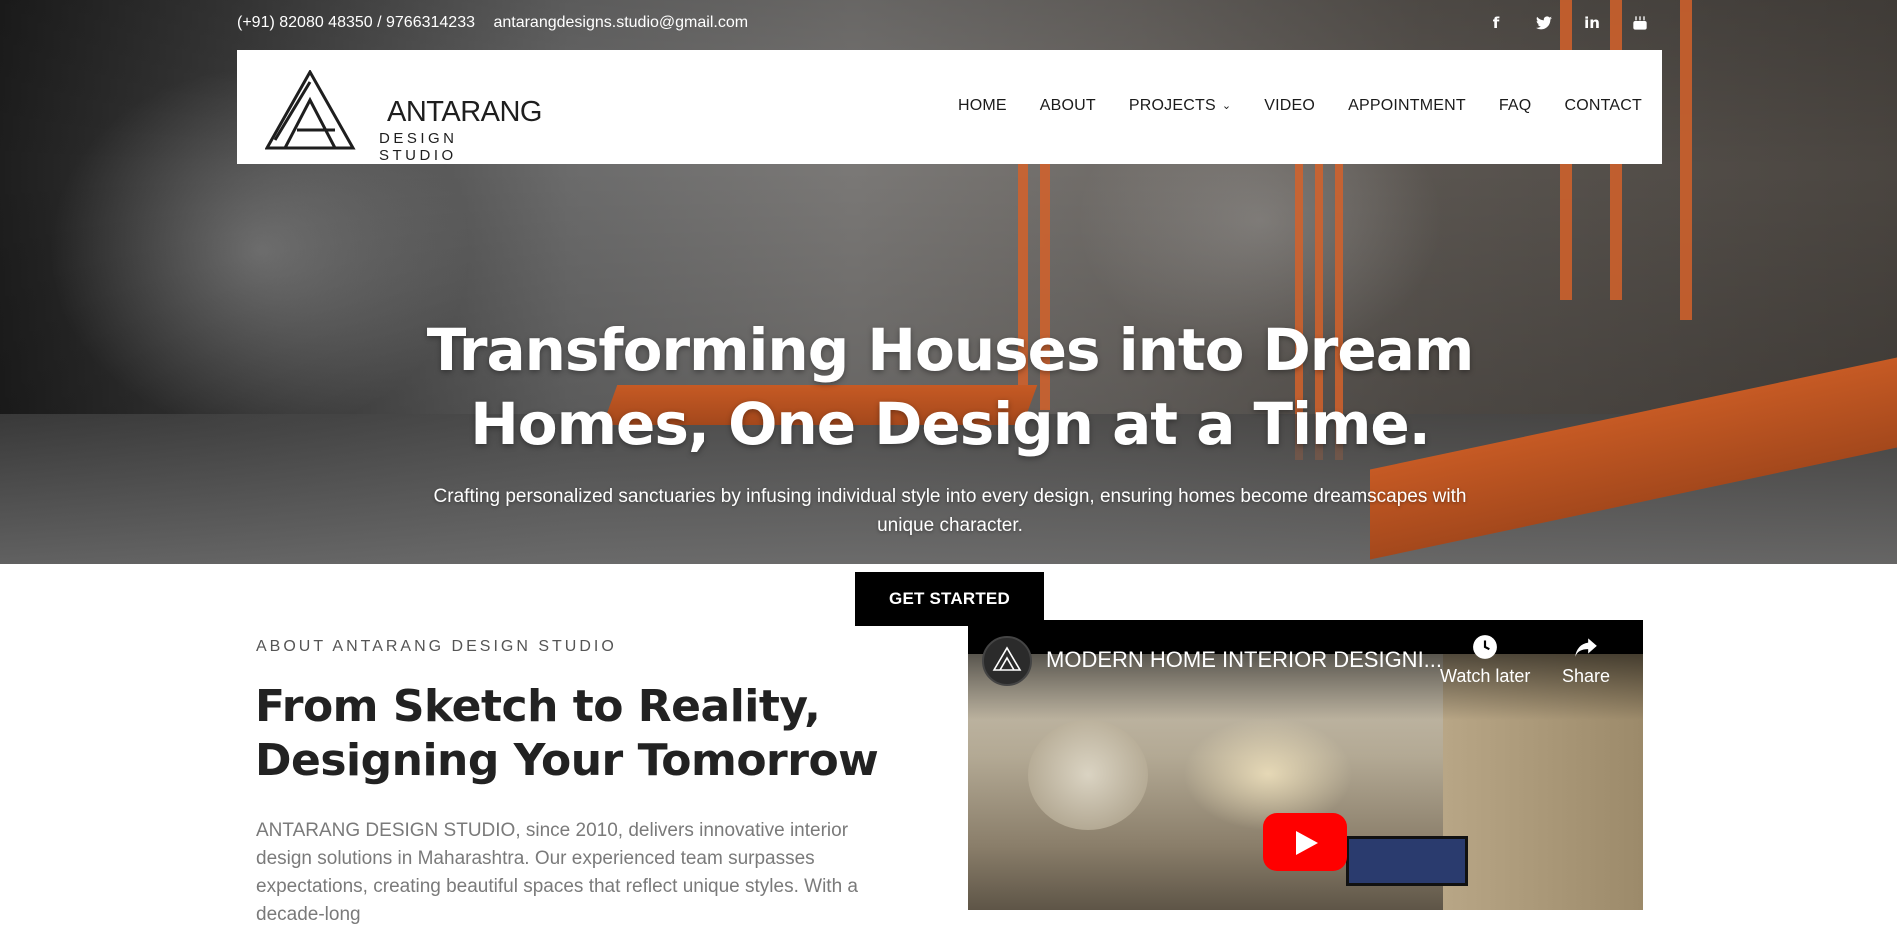 The image size is (1897, 929). Describe the element at coordinates (1496, 23) in the screenshot. I see `facebook-icon: f` at that location.